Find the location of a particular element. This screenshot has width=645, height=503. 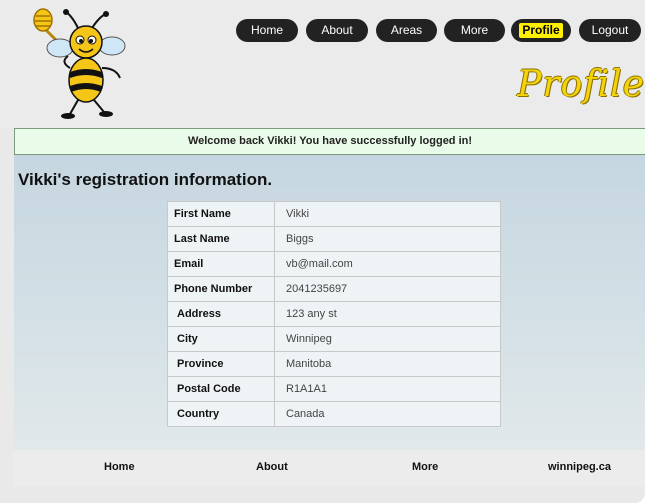

field-value: R1A1A1 is located at coordinates (387, 389).